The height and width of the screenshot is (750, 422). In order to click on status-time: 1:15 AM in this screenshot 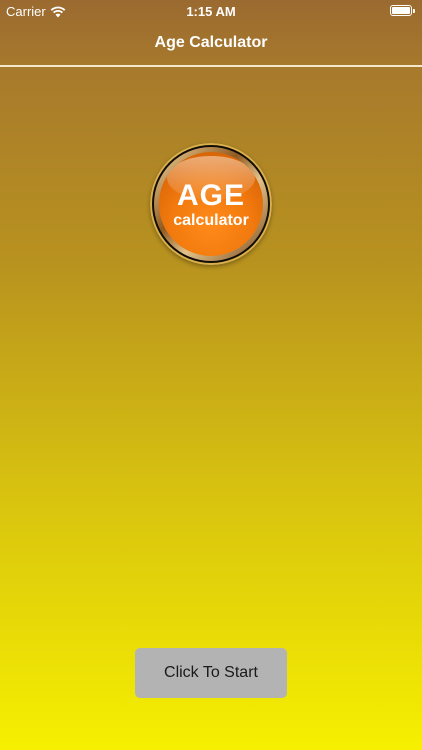, I will do `click(211, 11)`.